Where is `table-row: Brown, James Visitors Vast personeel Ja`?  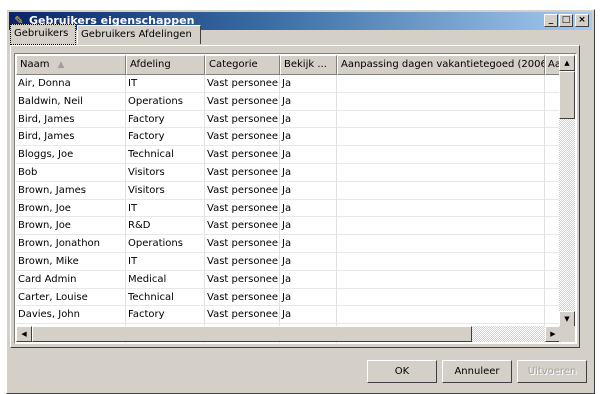 table-row: Brown, James Visitors Vast personeel Ja is located at coordinates (288, 190).